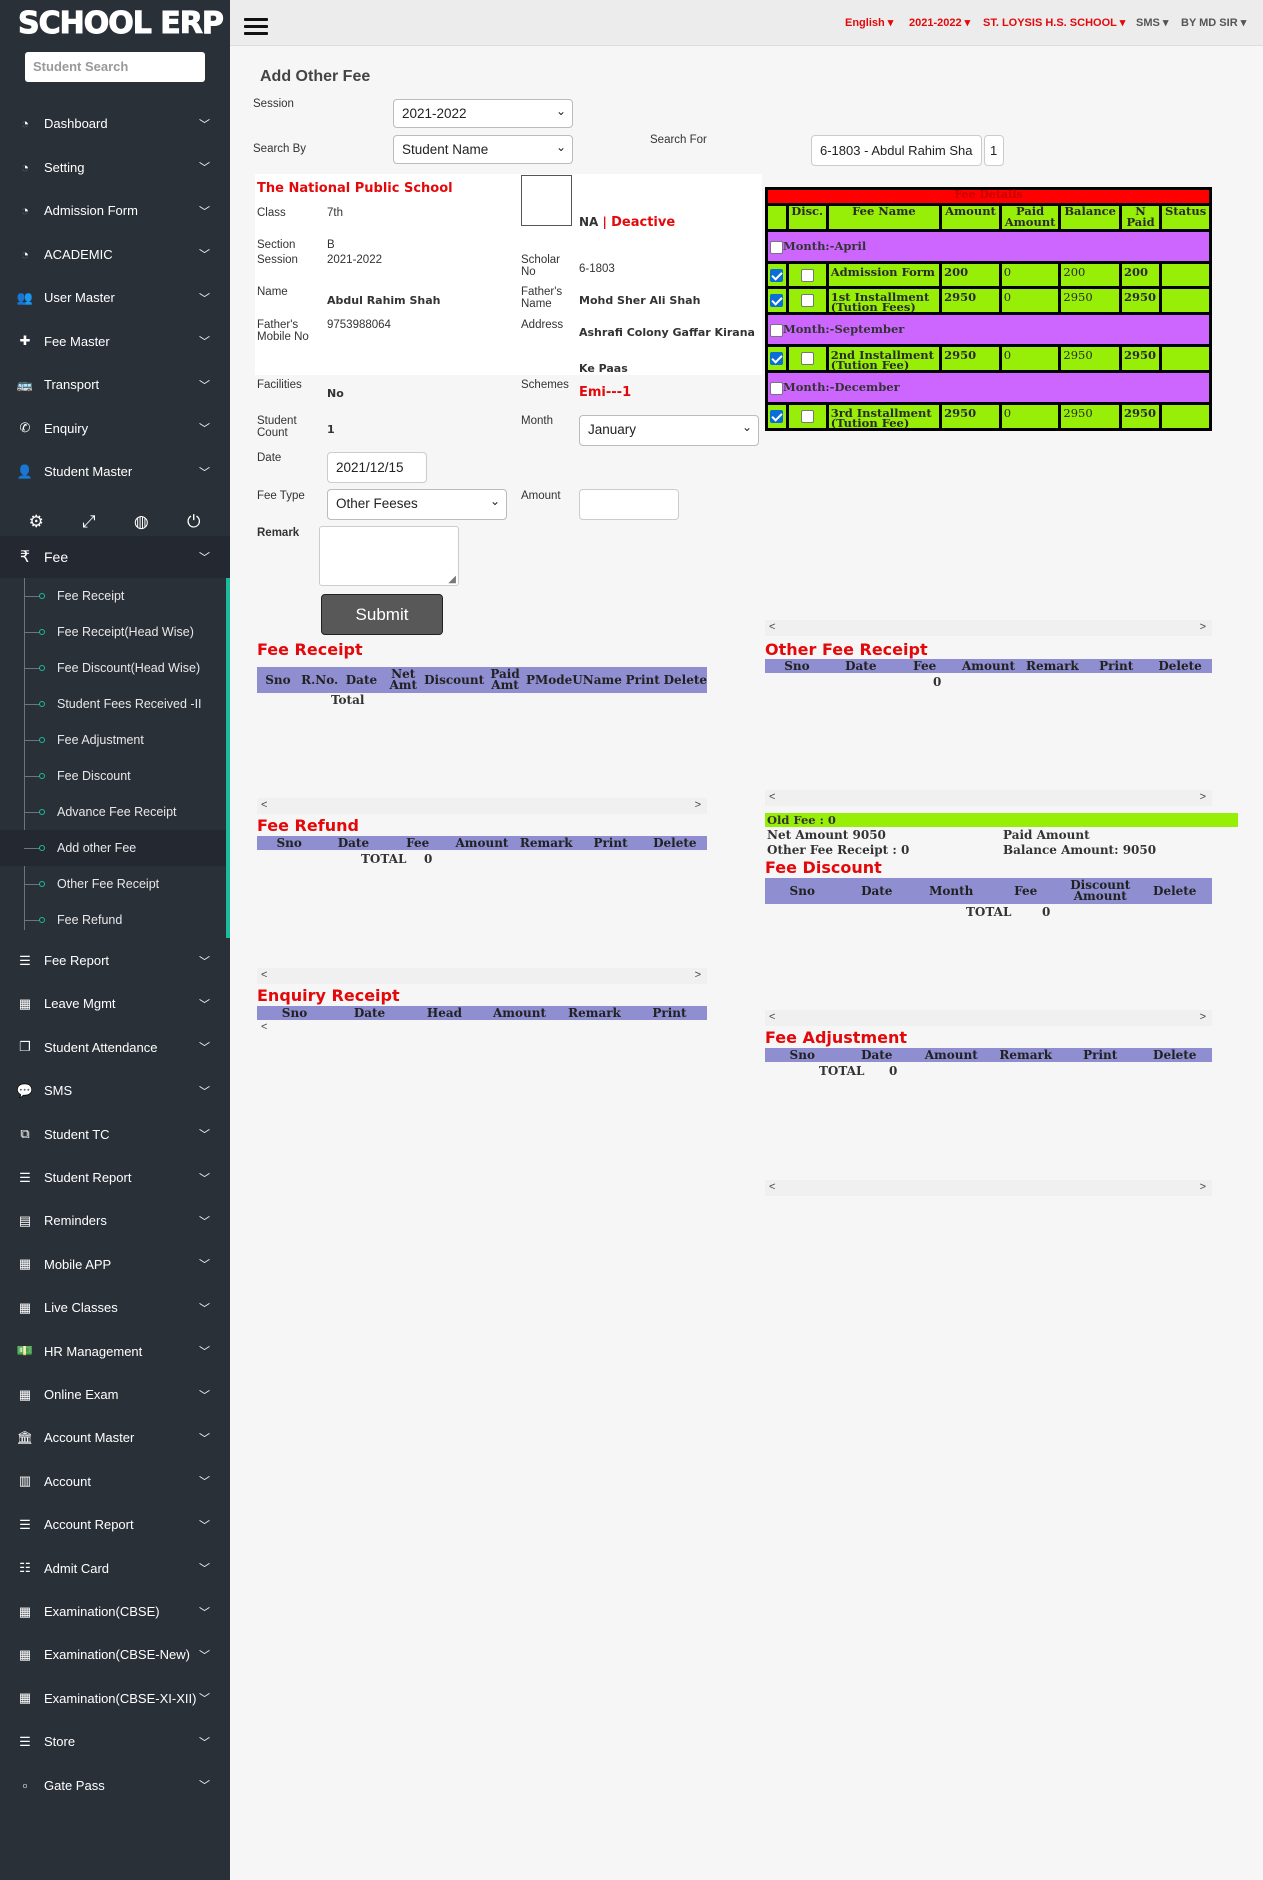  I want to click on sidebar-item-fee: ₹ Fee ﹀, so click(115, 557).